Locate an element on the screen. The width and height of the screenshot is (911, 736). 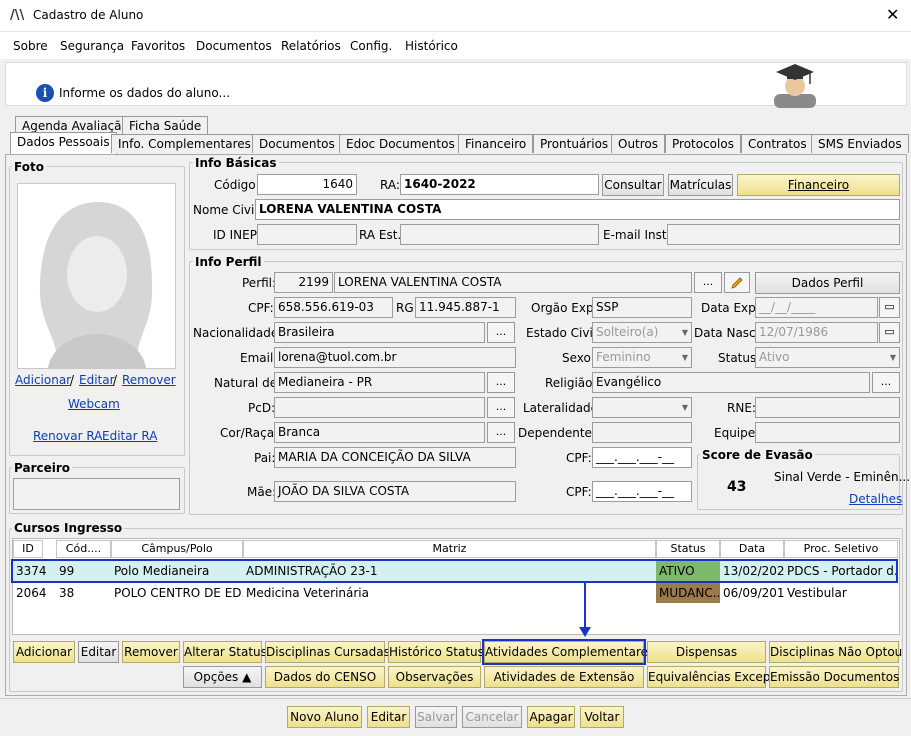
disciplinas-cursadas-button: Disciplinas Cursadas is located at coordinates (327, 652).